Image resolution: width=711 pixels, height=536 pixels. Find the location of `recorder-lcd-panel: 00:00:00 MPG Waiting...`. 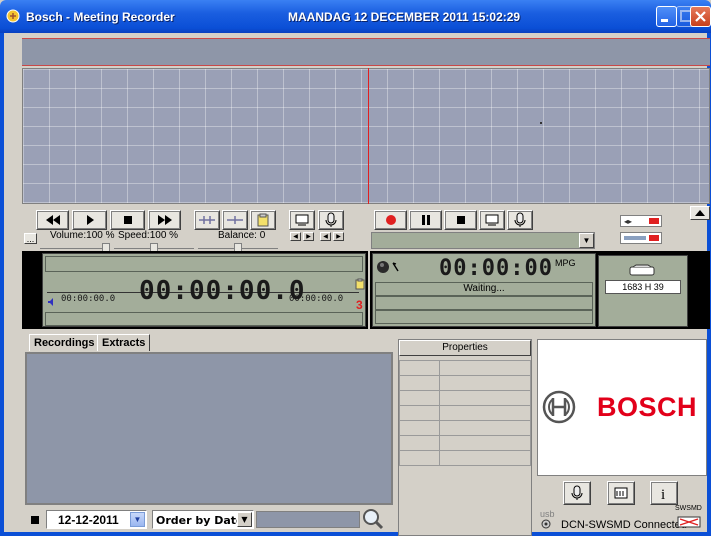

recorder-lcd-panel: 00:00:00 MPG Waiting... is located at coordinates (484, 290).